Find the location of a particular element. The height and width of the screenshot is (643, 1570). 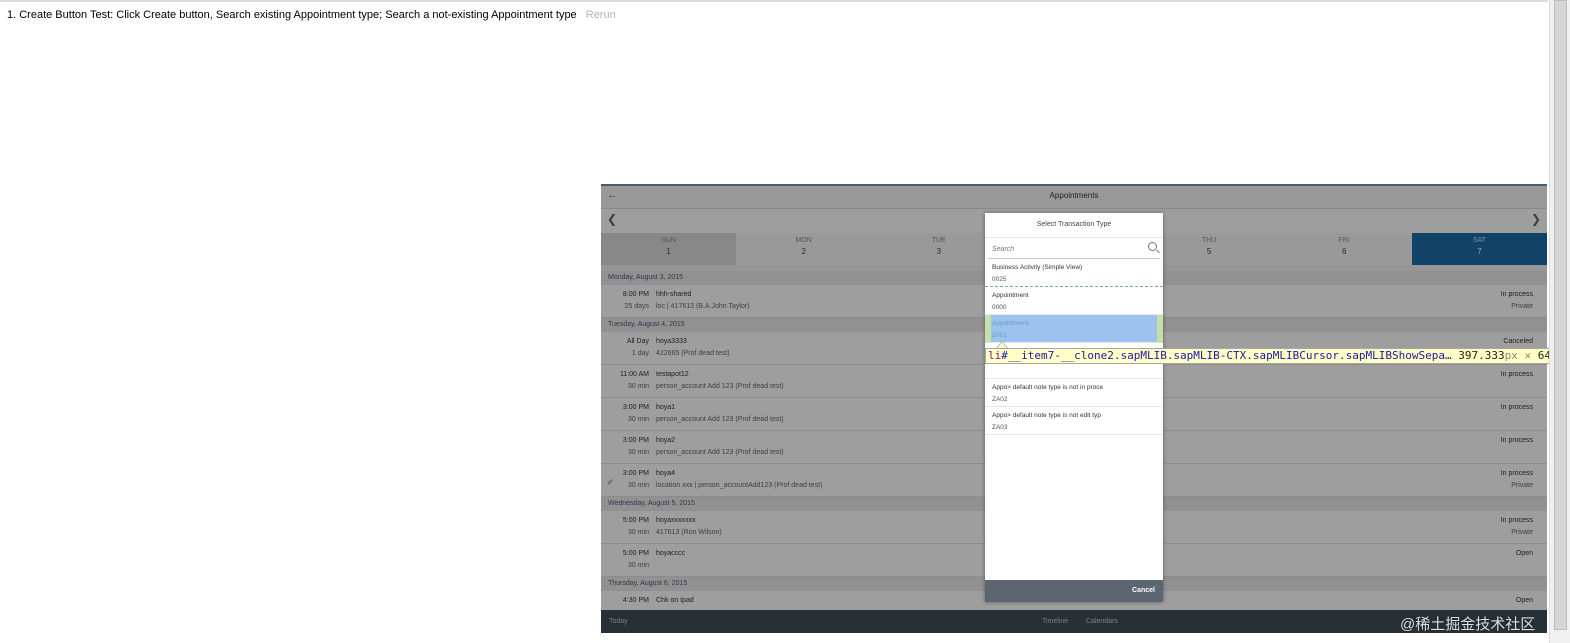

scrollbar-thumb is located at coordinates (1560, 315).